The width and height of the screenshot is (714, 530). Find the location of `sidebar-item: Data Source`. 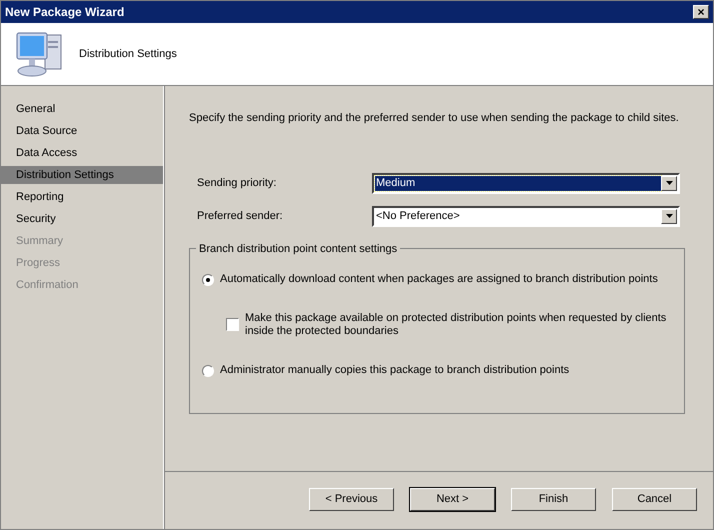

sidebar-item: Data Source is located at coordinates (82, 131).